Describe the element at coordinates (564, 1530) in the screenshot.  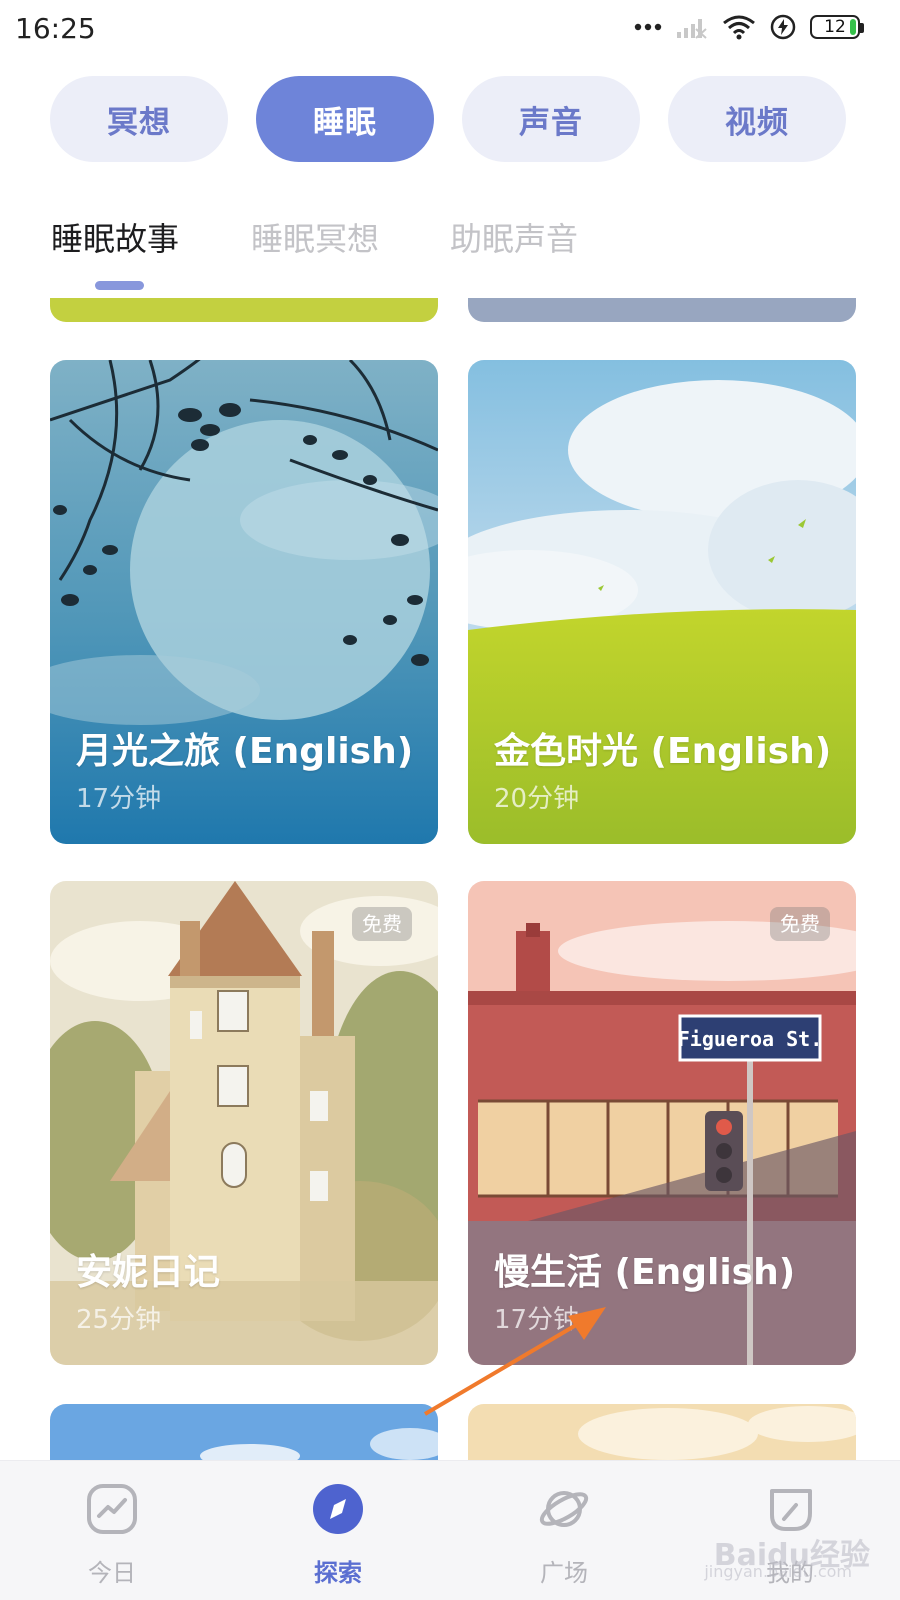
I see `nav-plaza: 广场` at that location.